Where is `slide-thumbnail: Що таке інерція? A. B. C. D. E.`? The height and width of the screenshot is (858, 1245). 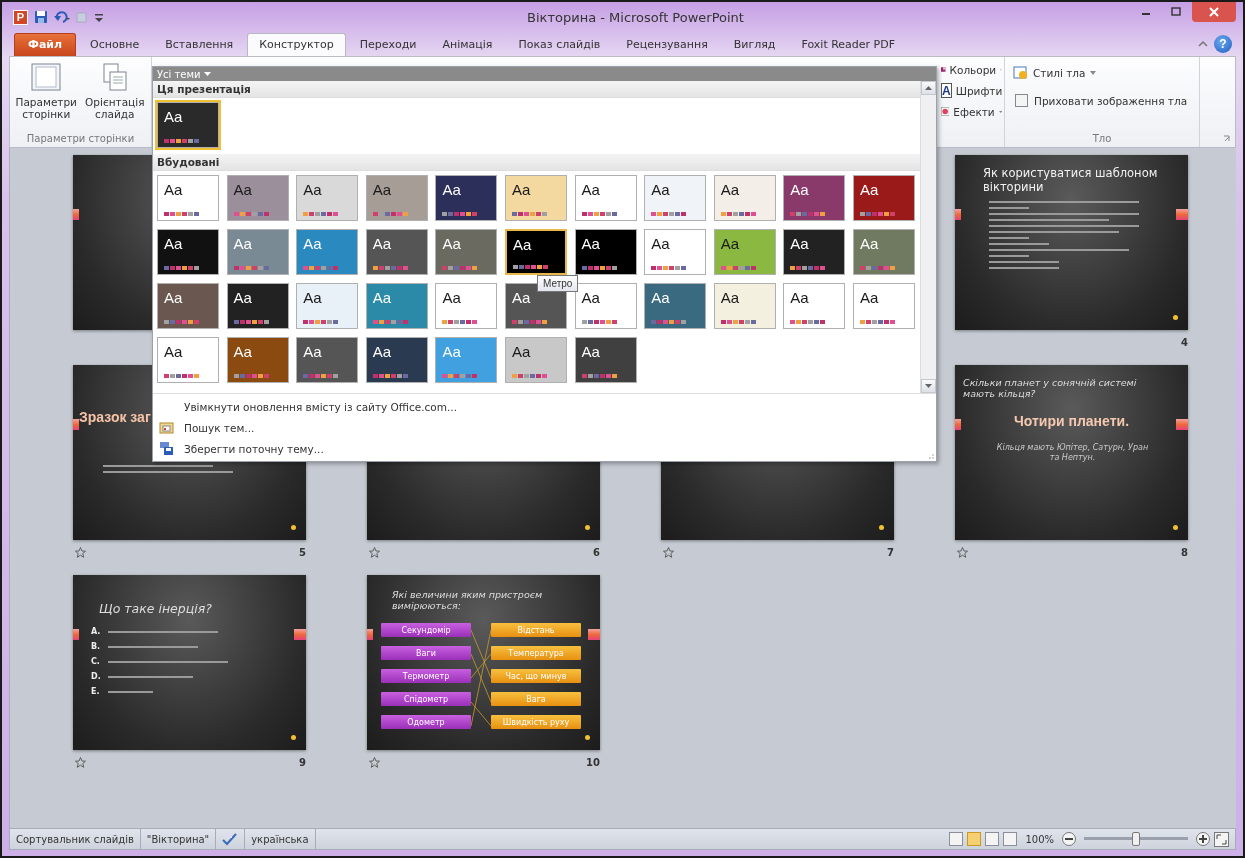 slide-thumbnail: Що таке інерція? A. B. C. D. E. is located at coordinates (189, 662).